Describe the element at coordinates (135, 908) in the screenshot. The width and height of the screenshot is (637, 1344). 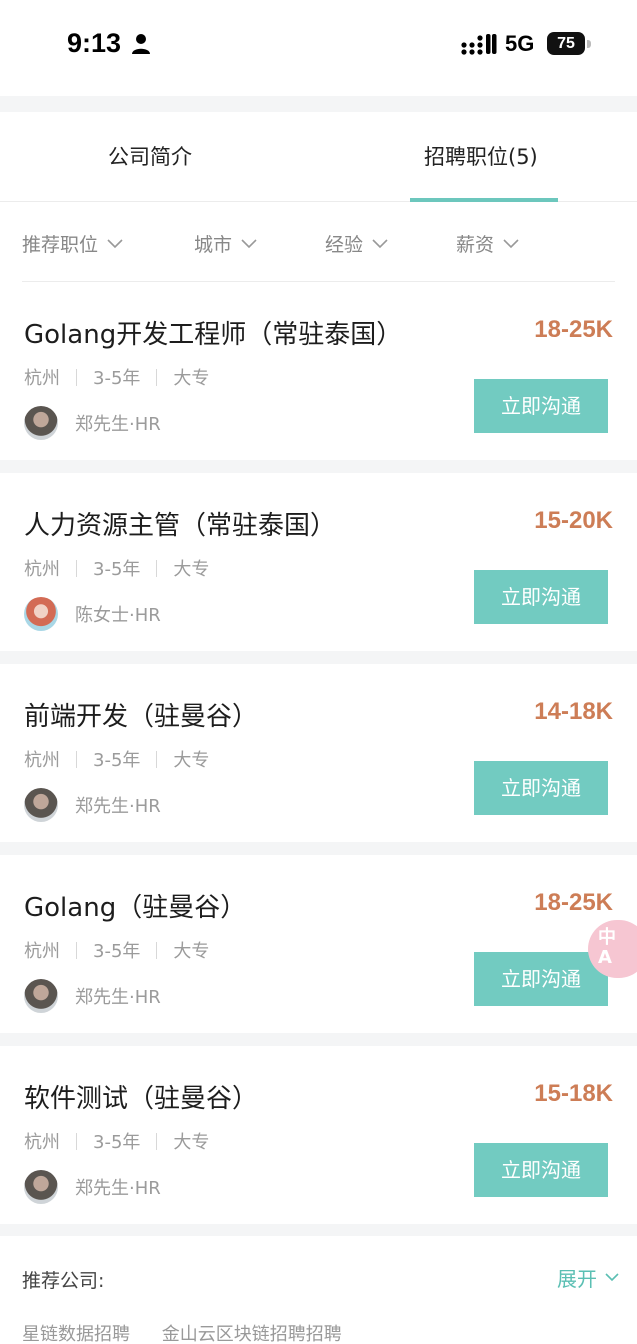
I see `job-title: Golang（驻曼谷）` at that location.